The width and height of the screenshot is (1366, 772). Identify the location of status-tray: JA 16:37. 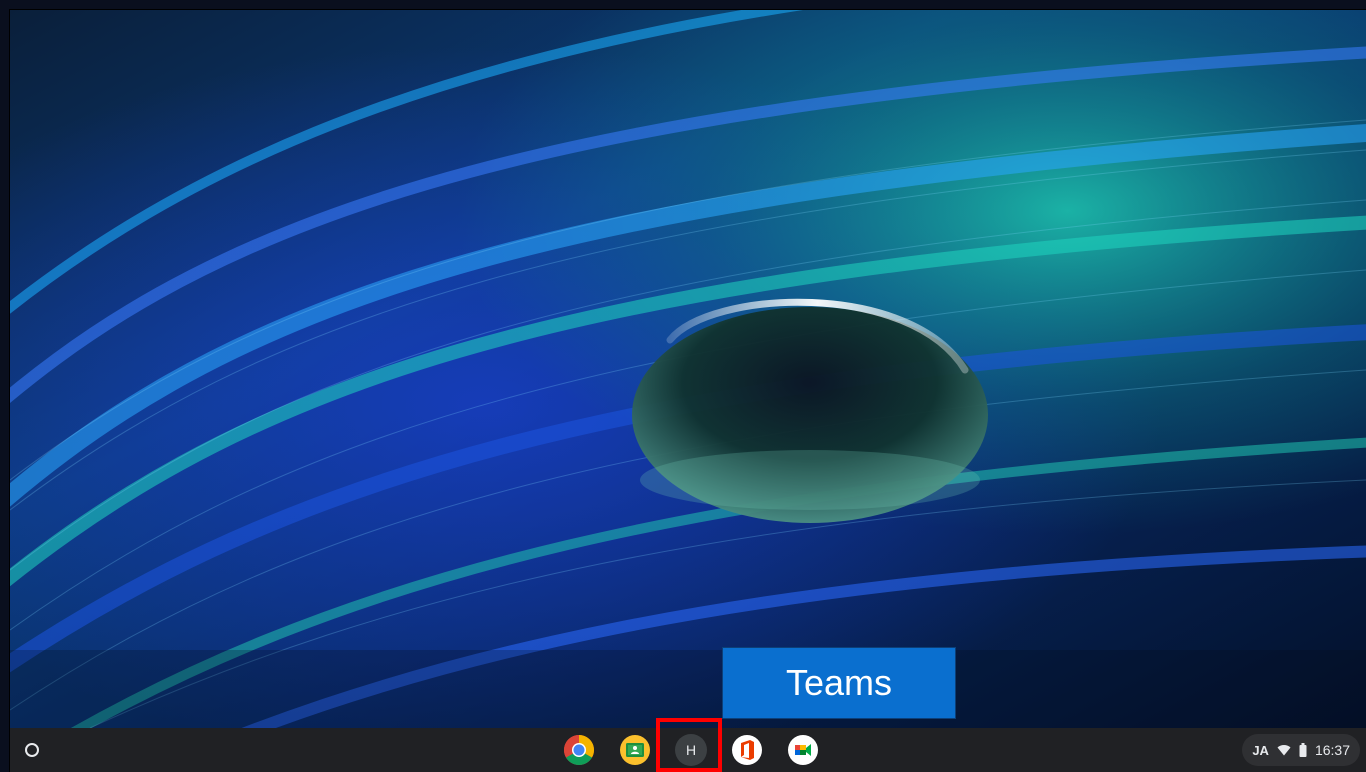
(1301, 750).